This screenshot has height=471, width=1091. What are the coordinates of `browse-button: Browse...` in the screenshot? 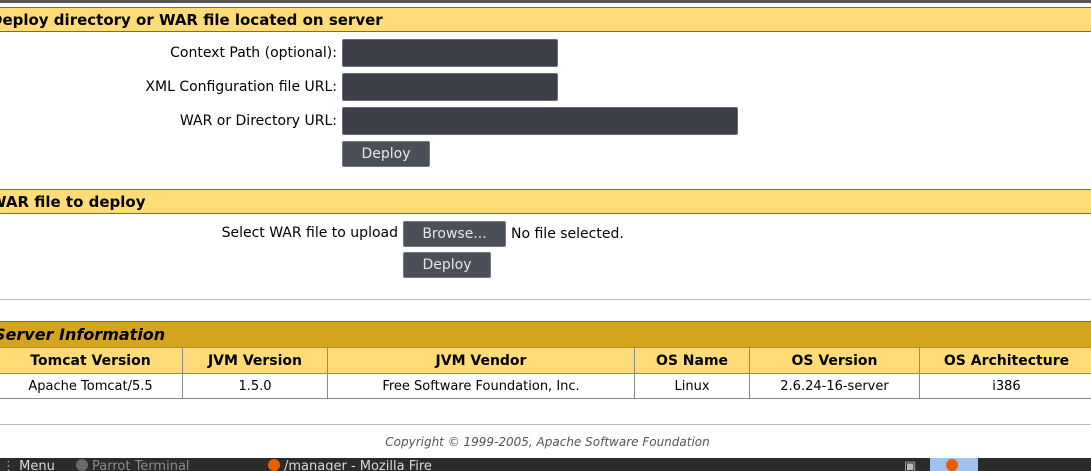 It's located at (454, 234).